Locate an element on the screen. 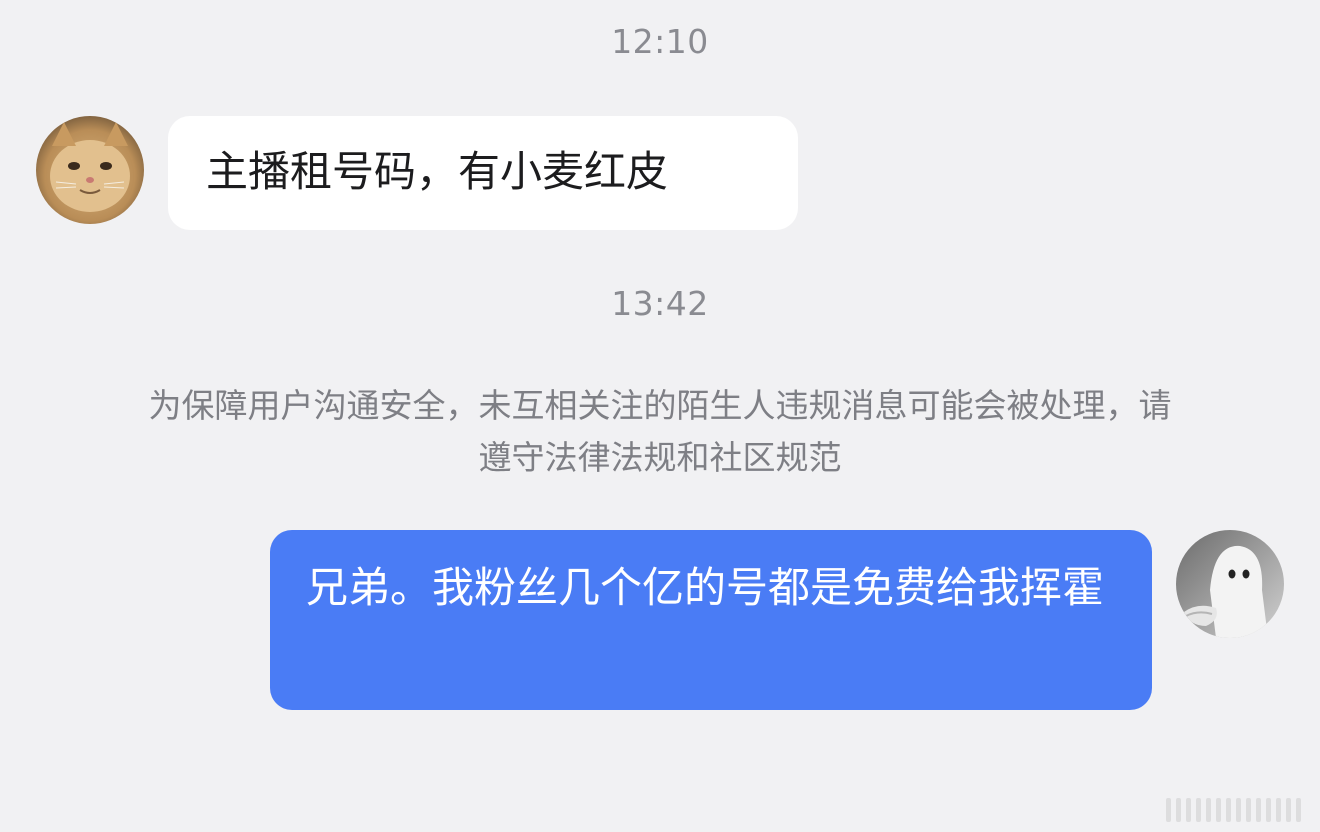 This screenshot has height=832, width=1320. timestamp-1: 12:10 is located at coordinates (660, 41).